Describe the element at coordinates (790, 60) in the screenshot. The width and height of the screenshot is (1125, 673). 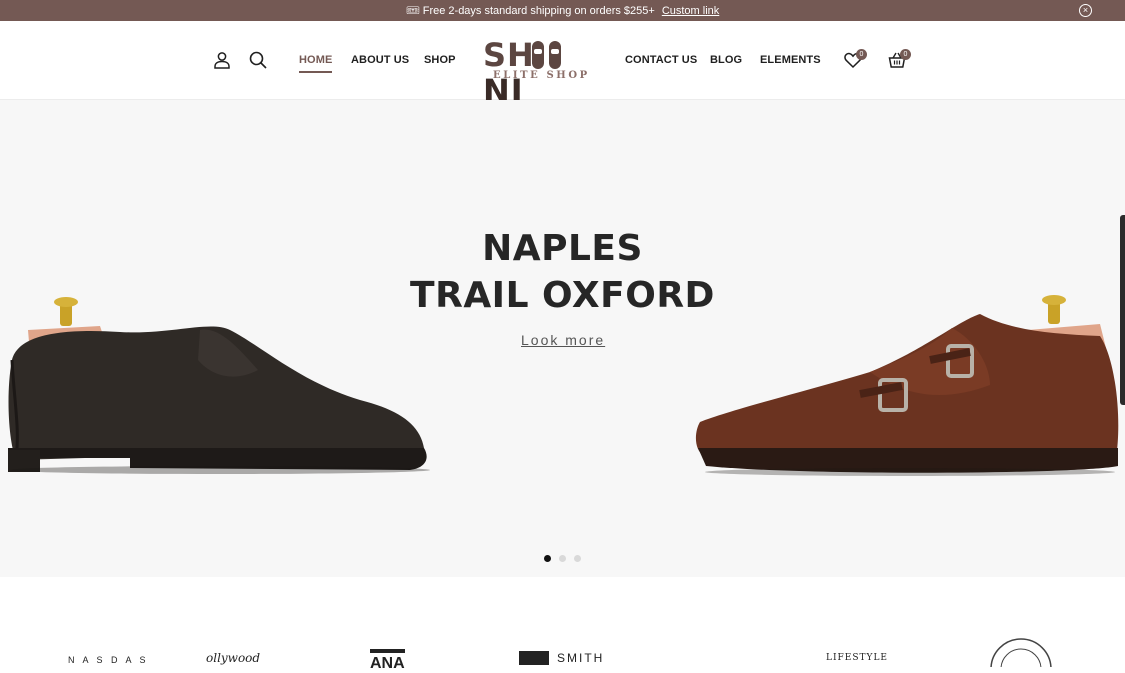
I see `nav-item-elements: ELEMENTS` at that location.